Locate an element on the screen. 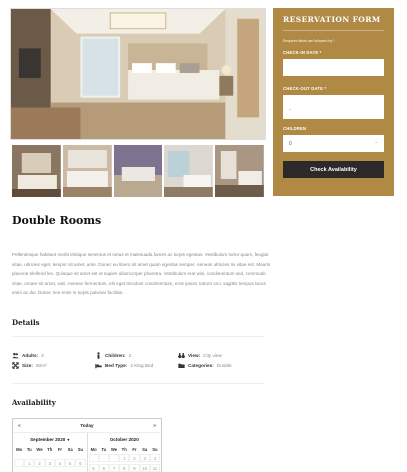 Image resolution: width=407 pixels, height=472 pixels. calendar-day: 11 is located at coordinates (154, 468).